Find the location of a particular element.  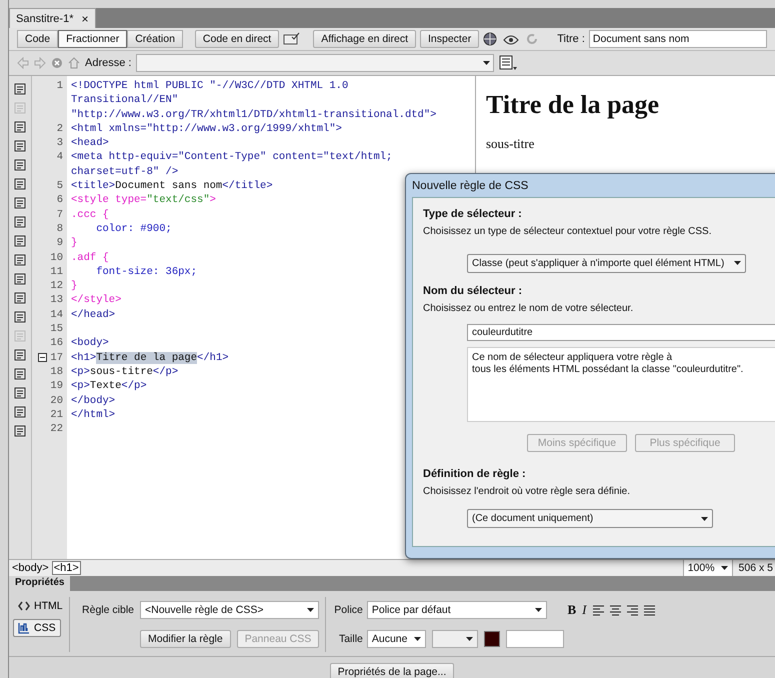

code-line: <title>Document sans nom</title> is located at coordinates (172, 186).